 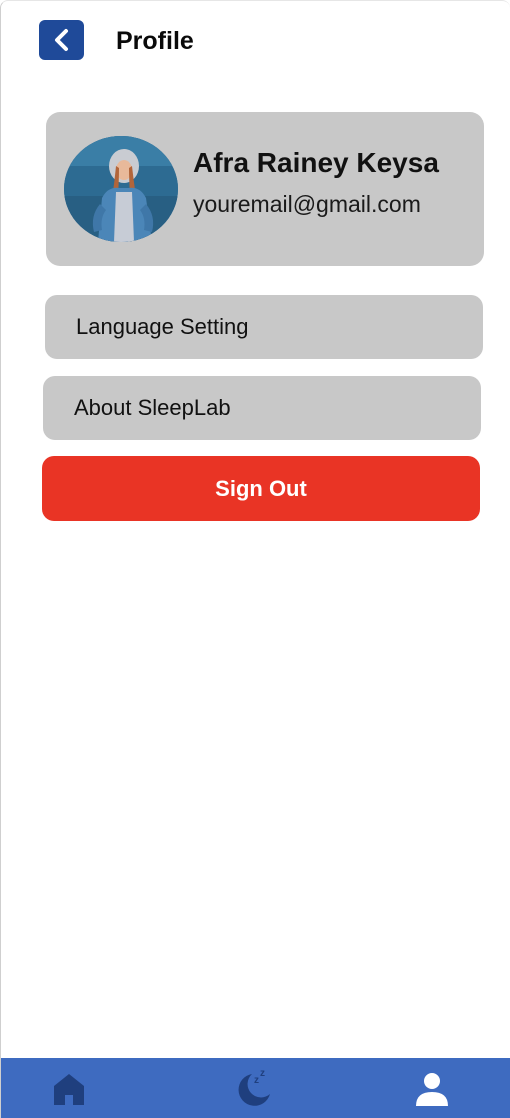 I want to click on avatar, so click(x=121, y=189).